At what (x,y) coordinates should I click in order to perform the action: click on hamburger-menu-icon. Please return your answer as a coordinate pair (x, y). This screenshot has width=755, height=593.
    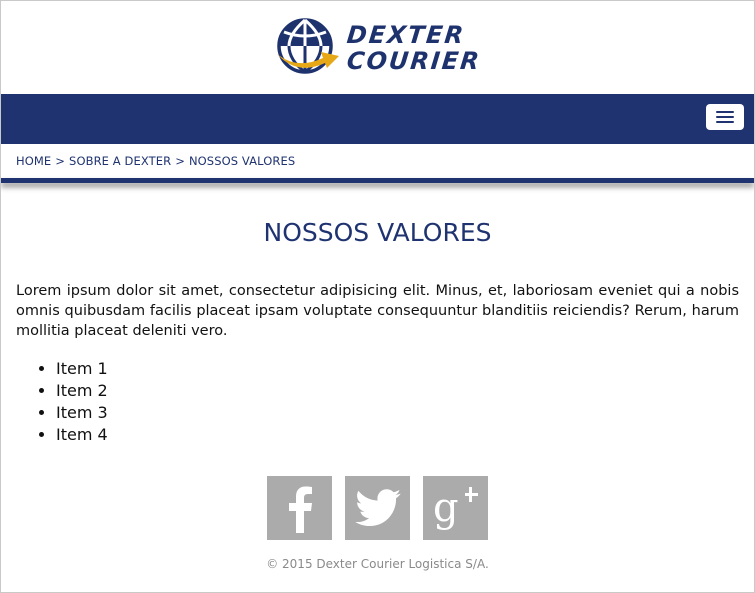
    Looking at the image, I should click on (725, 112).